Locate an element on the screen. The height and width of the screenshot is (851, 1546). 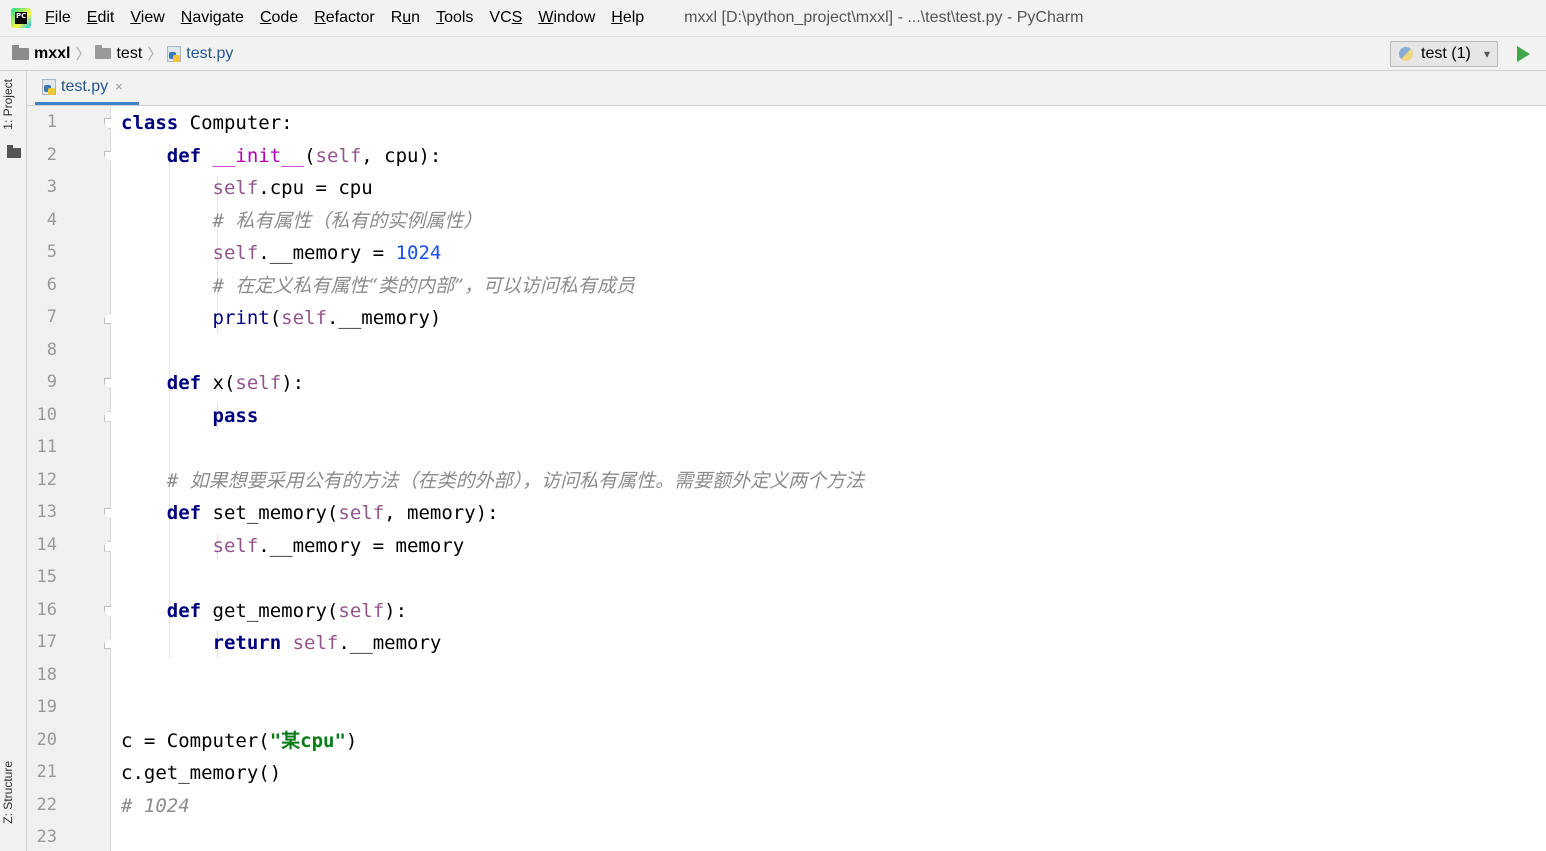
python-config-icon is located at coordinates (1406, 54).